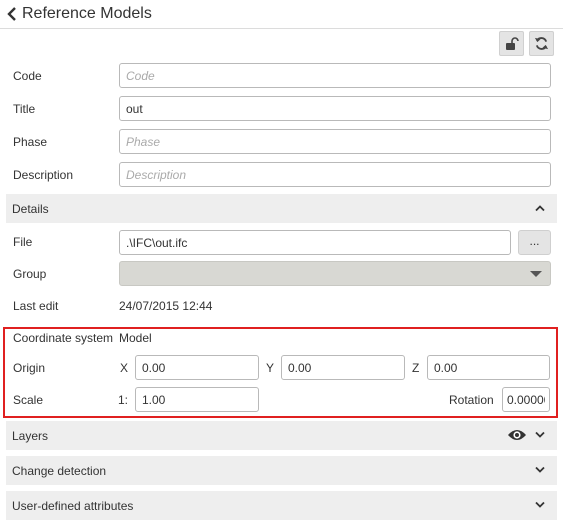 The height and width of the screenshot is (524, 563). I want to click on unlock-icon, so click(512, 43).